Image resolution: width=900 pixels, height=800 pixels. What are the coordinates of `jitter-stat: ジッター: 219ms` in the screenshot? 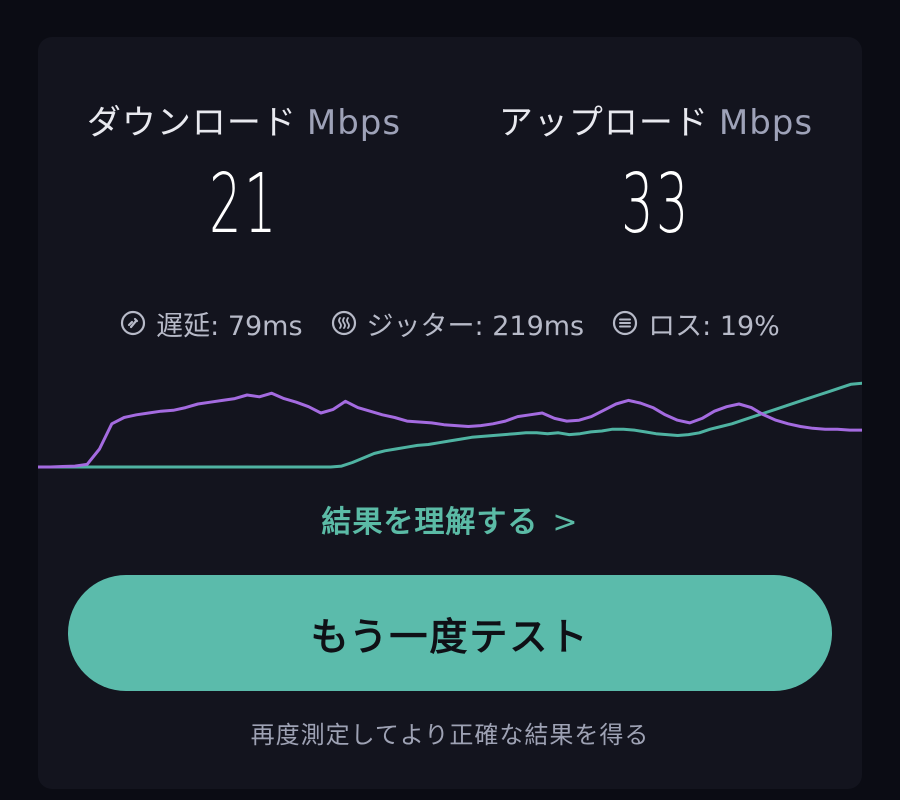 It's located at (458, 323).